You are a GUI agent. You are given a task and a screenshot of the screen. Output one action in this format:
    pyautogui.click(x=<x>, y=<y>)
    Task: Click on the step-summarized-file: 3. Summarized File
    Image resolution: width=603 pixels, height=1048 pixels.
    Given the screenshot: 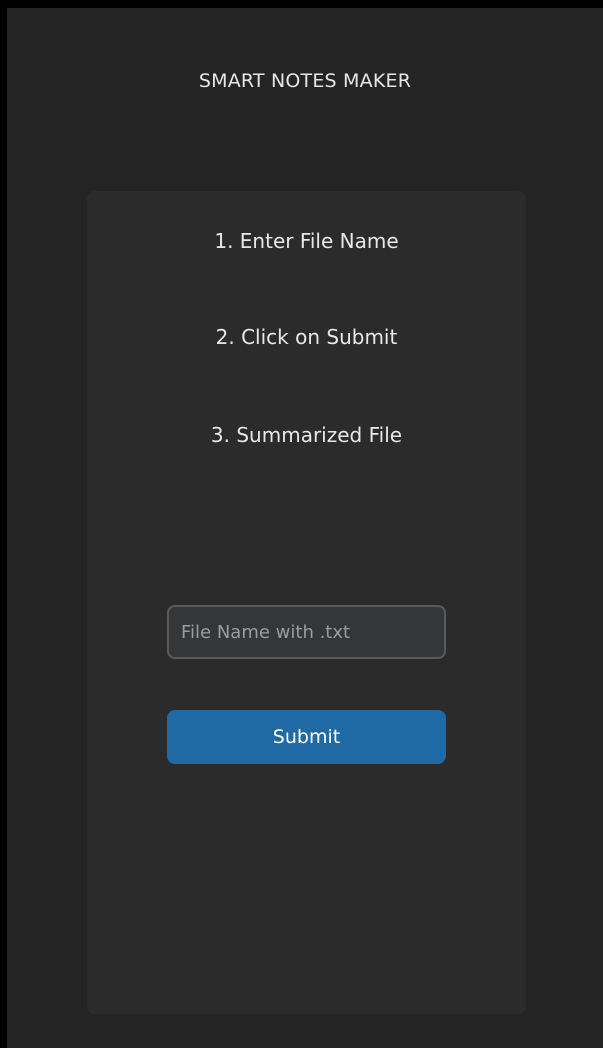 What is the action you would take?
    pyautogui.click(x=306, y=435)
    